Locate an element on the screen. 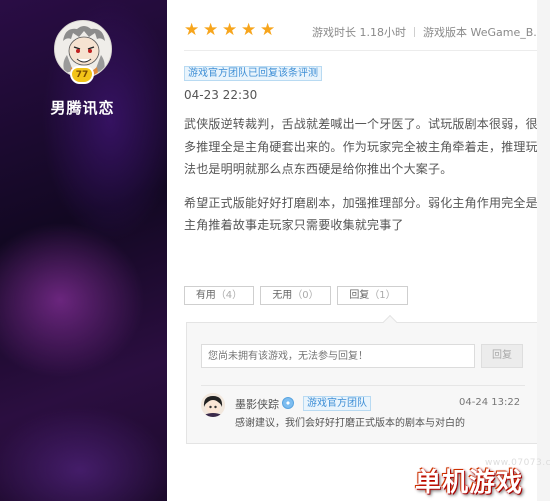 This screenshot has width=550, height=501. official-replied-tag: 游戏官方团队已回复该条评测 is located at coordinates (253, 73).